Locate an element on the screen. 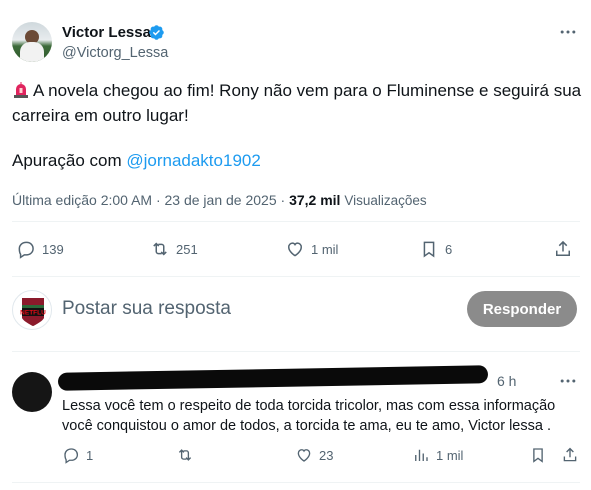 The image size is (591, 490). reply-views-count: 1 mil is located at coordinates (450, 455).